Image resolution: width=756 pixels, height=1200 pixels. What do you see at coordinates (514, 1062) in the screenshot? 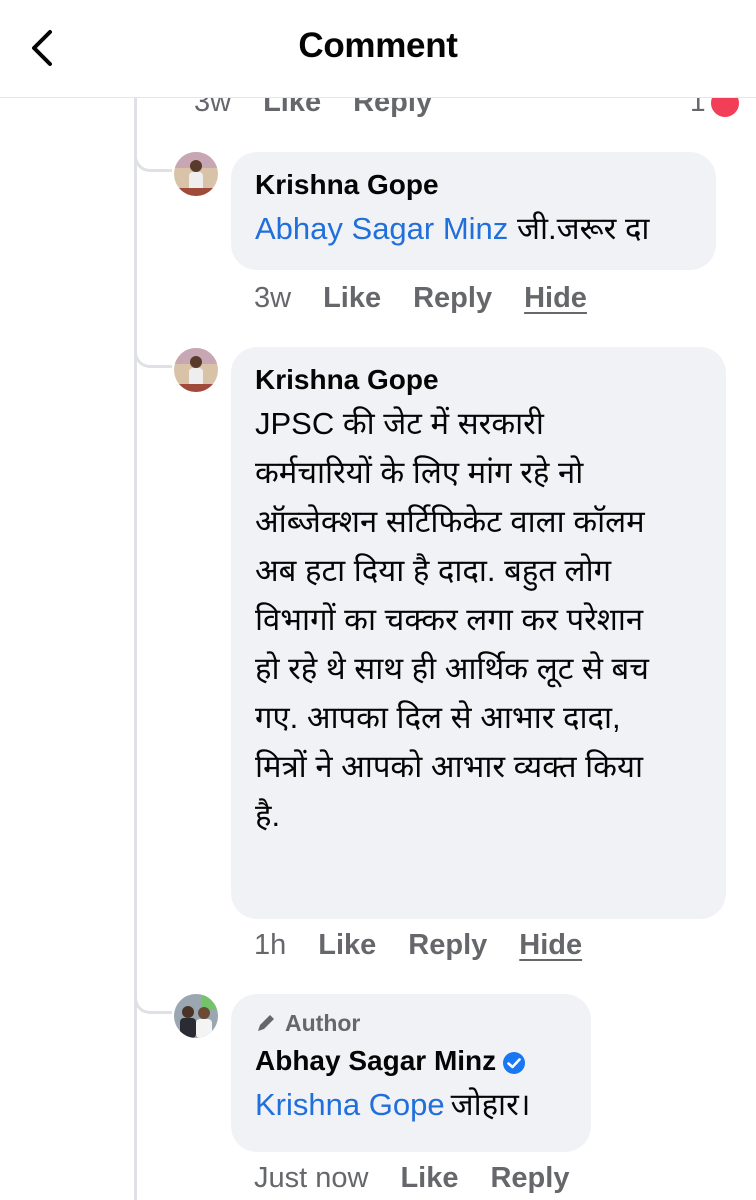
I see `verified-badge-icon` at bounding box center [514, 1062].